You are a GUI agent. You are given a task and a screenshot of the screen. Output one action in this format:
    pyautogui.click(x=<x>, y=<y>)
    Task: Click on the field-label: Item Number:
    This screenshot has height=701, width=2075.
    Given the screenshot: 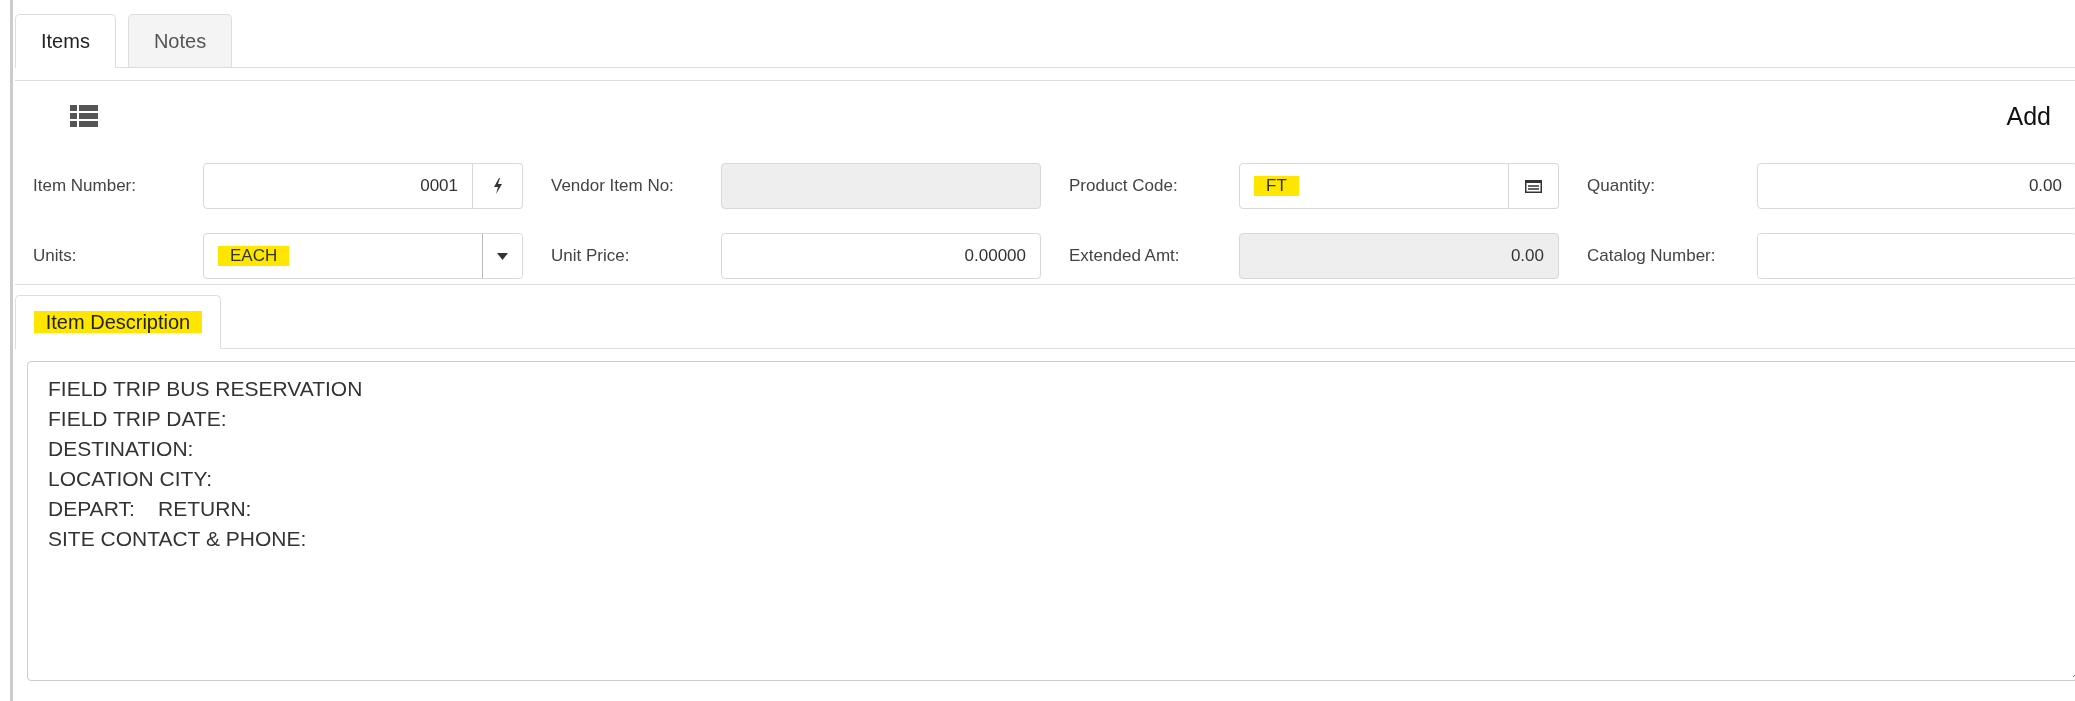 What is the action you would take?
    pyautogui.click(x=85, y=186)
    